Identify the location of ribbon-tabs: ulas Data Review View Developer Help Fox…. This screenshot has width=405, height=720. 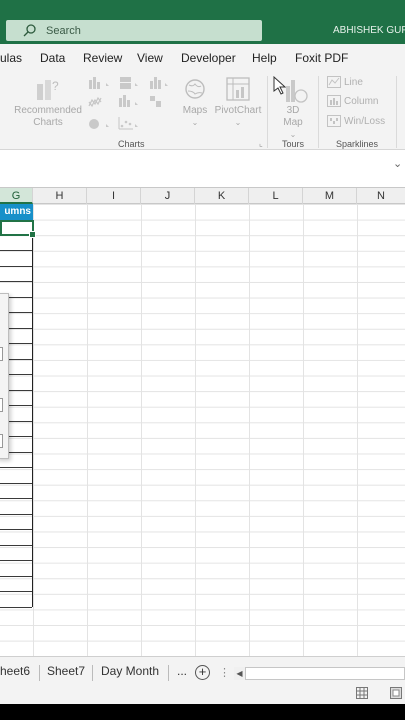
(202, 58).